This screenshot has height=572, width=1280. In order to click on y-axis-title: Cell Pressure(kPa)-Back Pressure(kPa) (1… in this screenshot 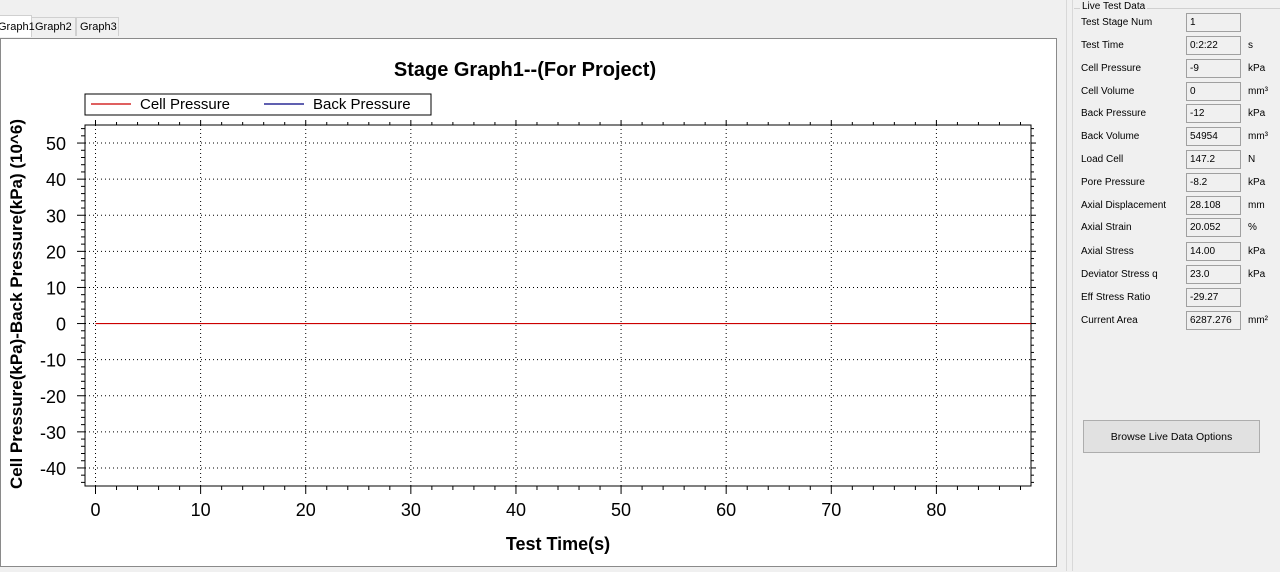, I will do `click(16, 304)`.